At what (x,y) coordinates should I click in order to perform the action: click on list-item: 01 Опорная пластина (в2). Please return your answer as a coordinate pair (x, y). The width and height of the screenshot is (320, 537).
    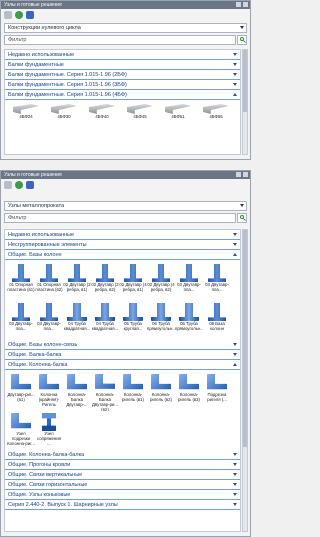
    Looking at the image, I should click on (49, 281).